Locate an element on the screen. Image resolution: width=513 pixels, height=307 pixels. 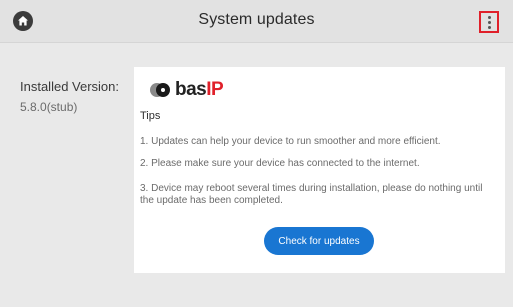
check-for-updates-button: Check for updates is located at coordinates (319, 241).